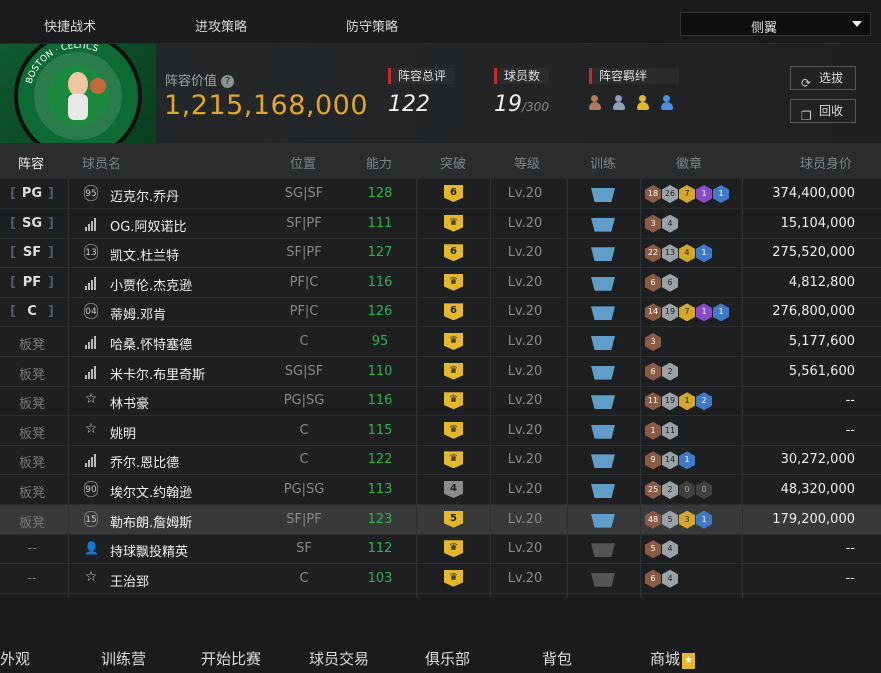 The image size is (881, 673). Describe the element at coordinates (670, 223) in the screenshot. I see `badge-silver-icon: 4` at that location.